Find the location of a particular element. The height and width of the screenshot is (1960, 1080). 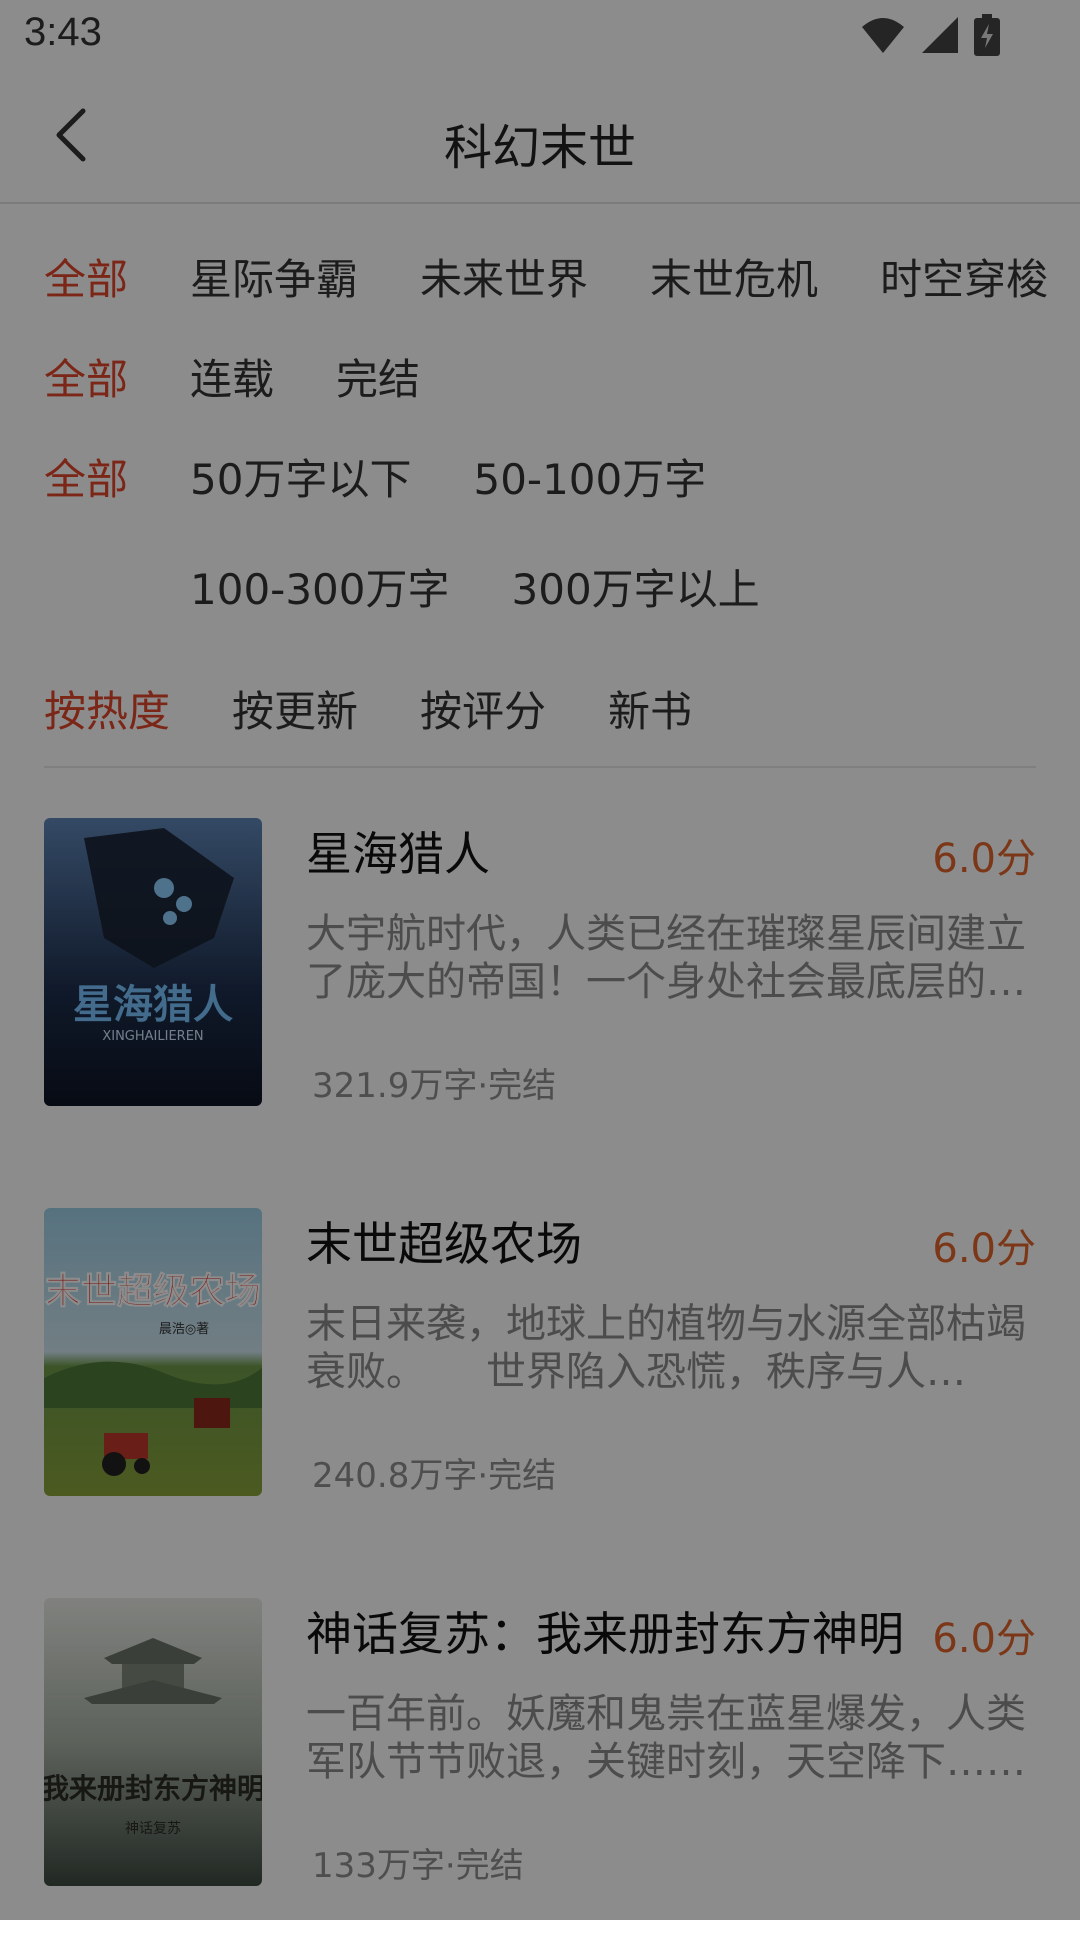

filter-category-star-war: 星际争霸 is located at coordinates (274, 280).